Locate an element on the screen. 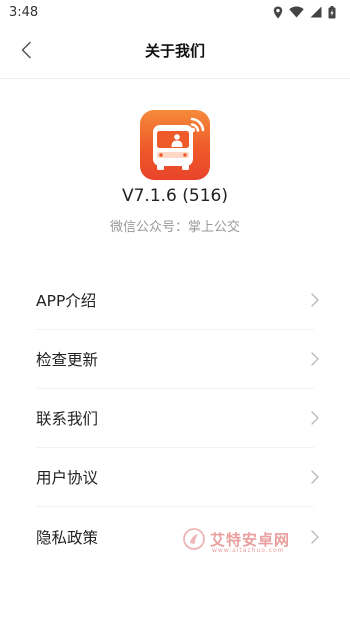  watermark: 艾特安卓网 www.aitazhuo.com is located at coordinates (236, 540).